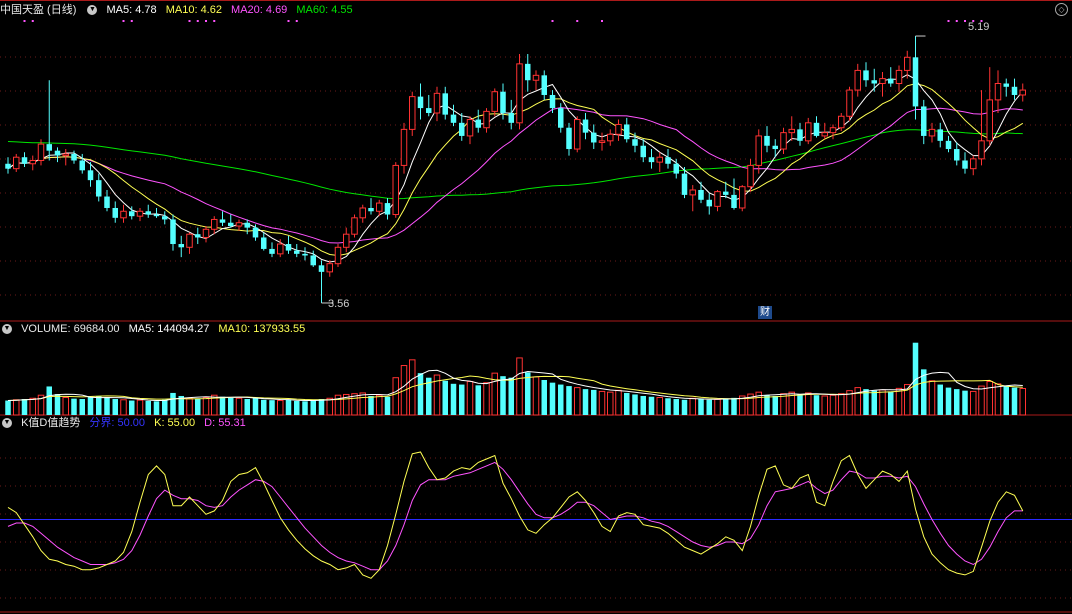  I want to click on stock-title: 中国天盈 (日线), so click(38, 10).